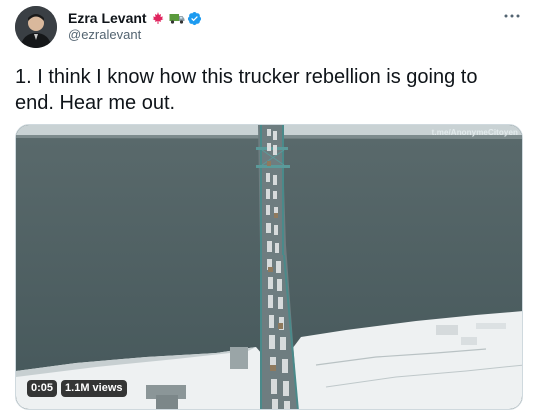  I want to click on author-display-name: Ezra Levant, so click(107, 18).